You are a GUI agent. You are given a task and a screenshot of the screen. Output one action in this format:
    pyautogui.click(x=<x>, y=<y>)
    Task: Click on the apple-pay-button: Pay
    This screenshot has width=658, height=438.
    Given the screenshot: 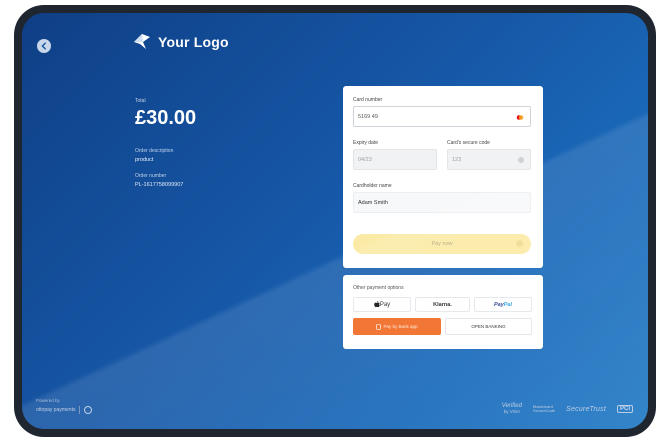 What is the action you would take?
    pyautogui.click(x=382, y=304)
    